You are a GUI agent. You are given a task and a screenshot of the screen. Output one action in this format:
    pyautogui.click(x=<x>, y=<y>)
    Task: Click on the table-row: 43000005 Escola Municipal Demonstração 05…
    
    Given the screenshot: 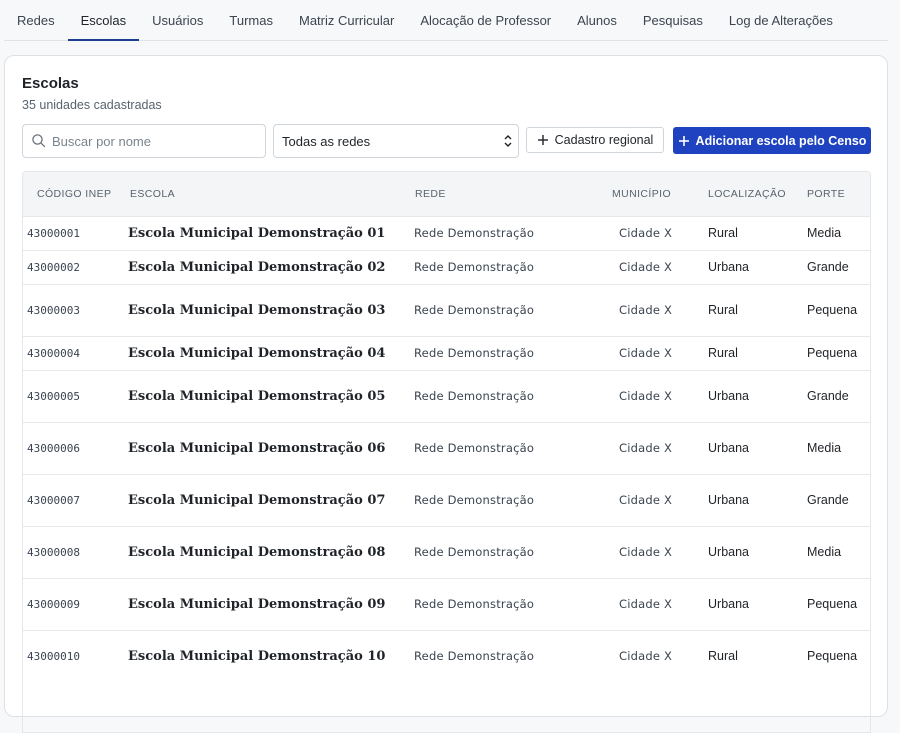 What is the action you would take?
    pyautogui.click(x=446, y=395)
    